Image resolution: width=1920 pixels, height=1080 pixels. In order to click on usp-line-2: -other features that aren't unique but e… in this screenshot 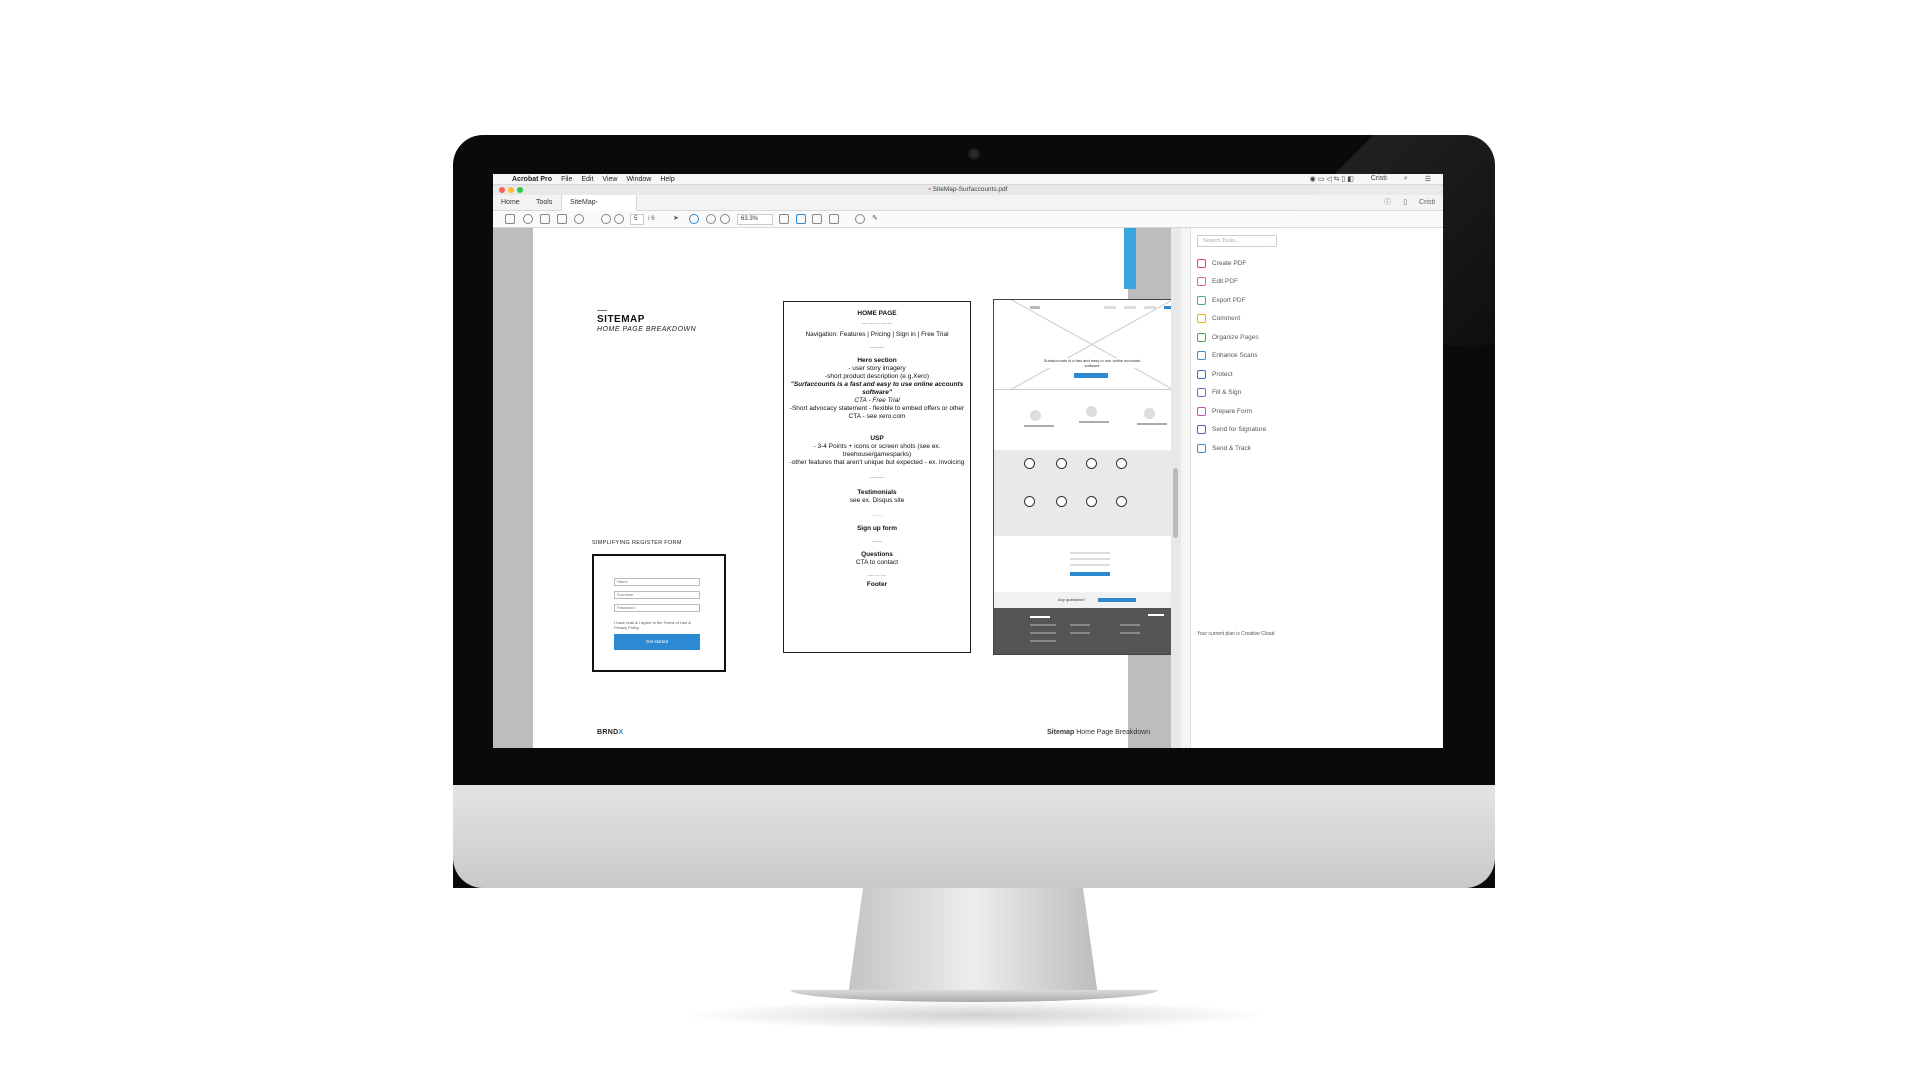, I will do `click(877, 462)`.